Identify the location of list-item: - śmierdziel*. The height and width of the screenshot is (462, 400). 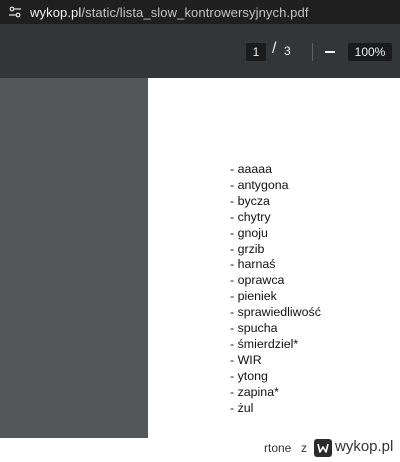
(264, 343).